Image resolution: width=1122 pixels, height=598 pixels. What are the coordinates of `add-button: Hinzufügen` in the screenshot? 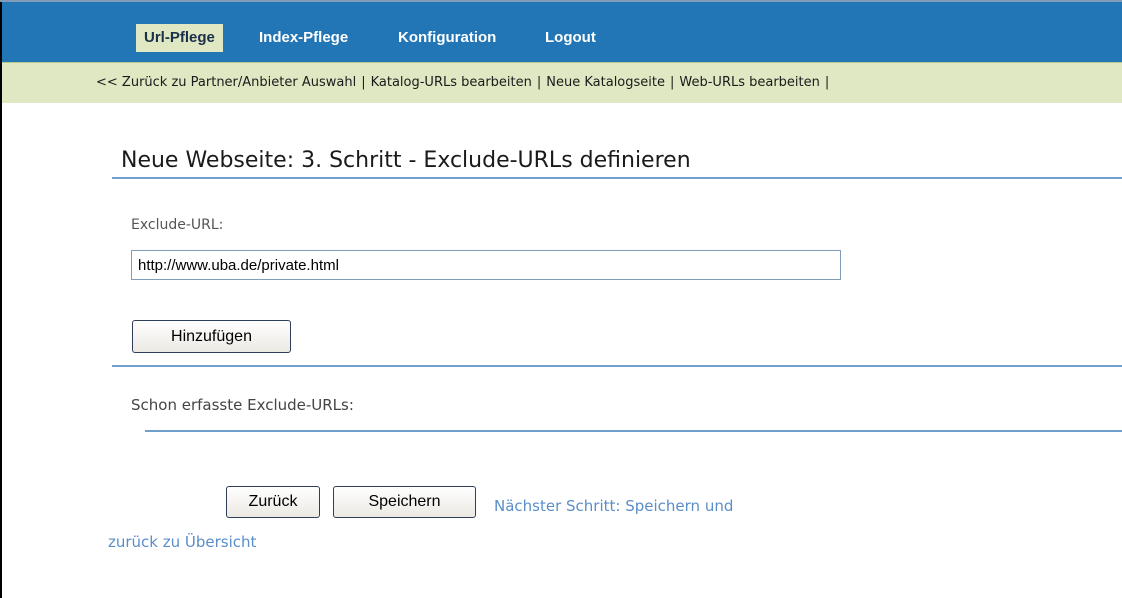 It's located at (211, 336).